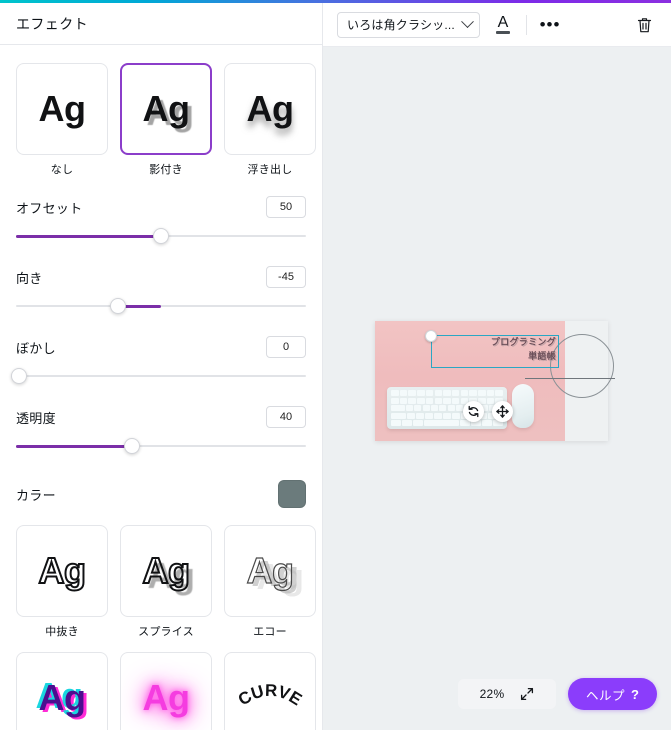 The width and height of the screenshot is (671, 730). I want to click on slider-value-direction: -45, so click(286, 277).